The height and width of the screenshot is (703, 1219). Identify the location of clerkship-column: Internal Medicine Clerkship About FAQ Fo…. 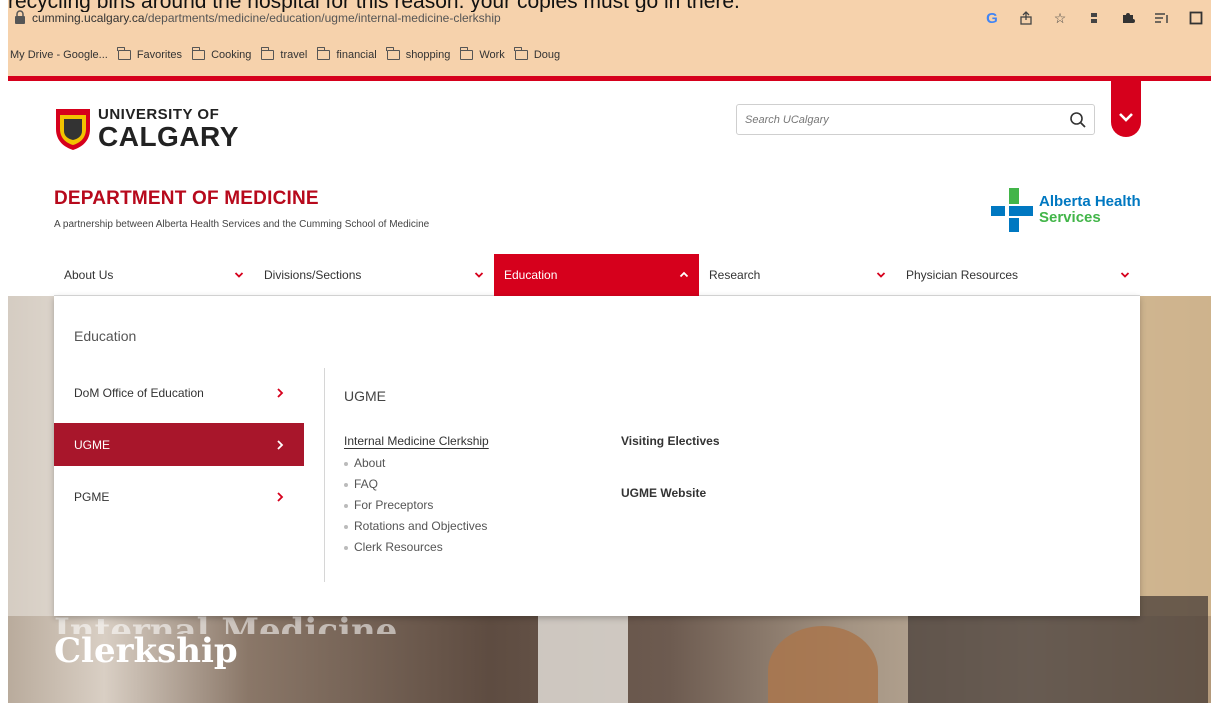
(416, 497).